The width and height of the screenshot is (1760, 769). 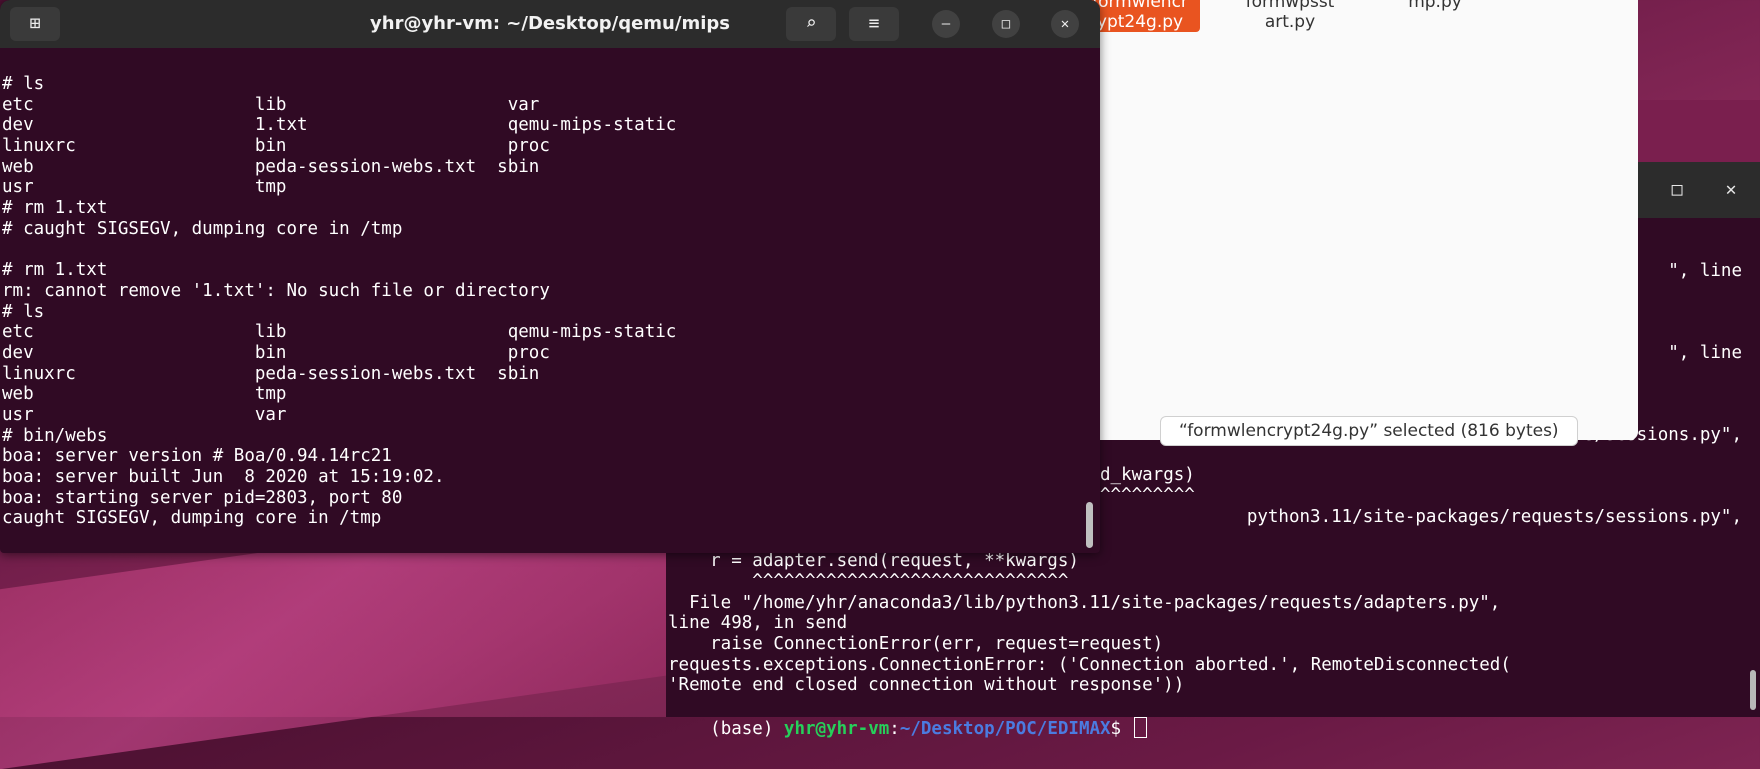 I want to click on terminal-line: usr var, so click(x=144, y=415).